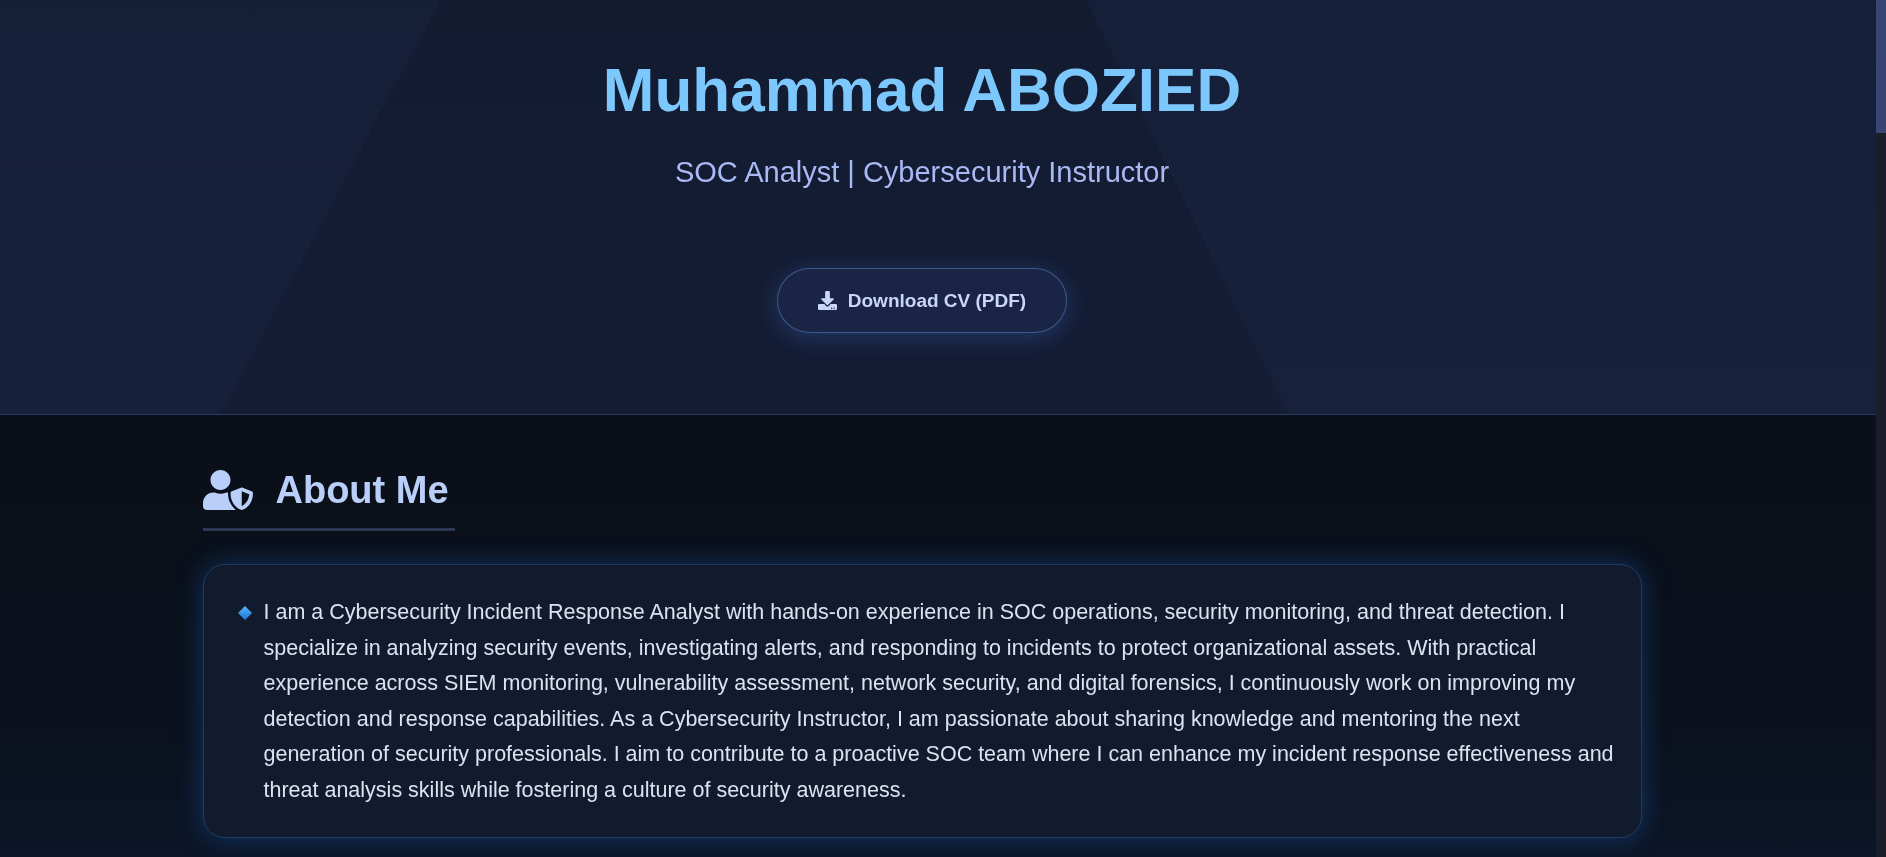 The width and height of the screenshot is (1886, 857). What do you see at coordinates (922, 173) in the screenshot?
I see `job-title: SOC Analyst | Cybersecurity Instructor` at bounding box center [922, 173].